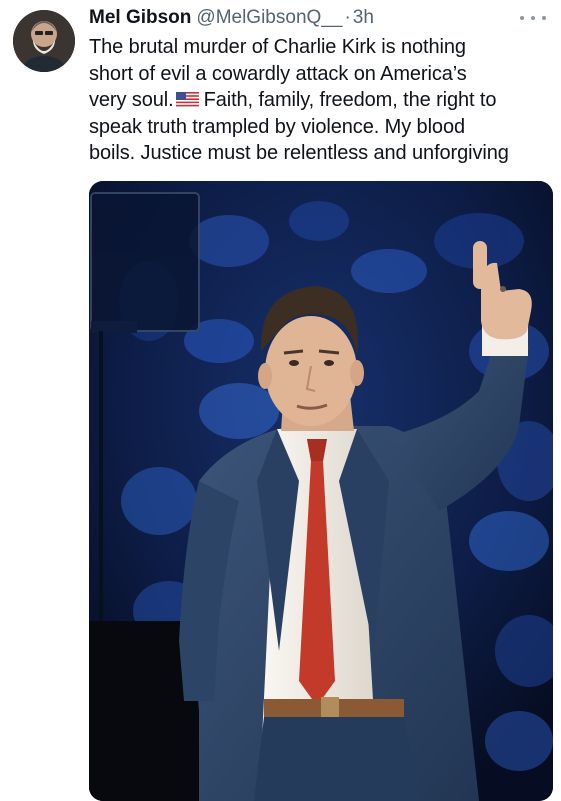  What do you see at coordinates (187, 98) in the screenshot?
I see `us-flag-icon` at bounding box center [187, 98].